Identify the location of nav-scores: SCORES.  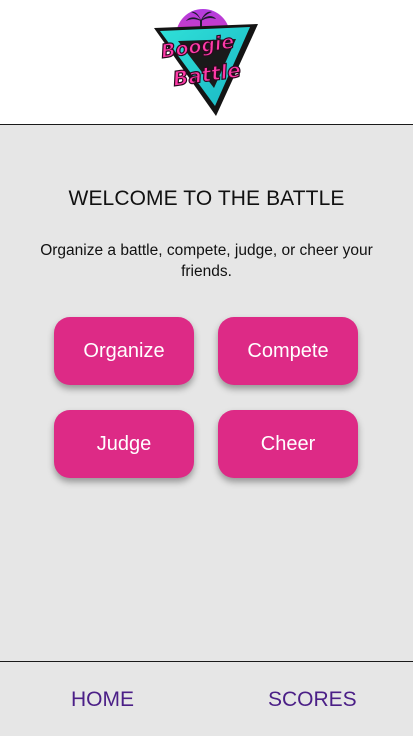
(312, 700).